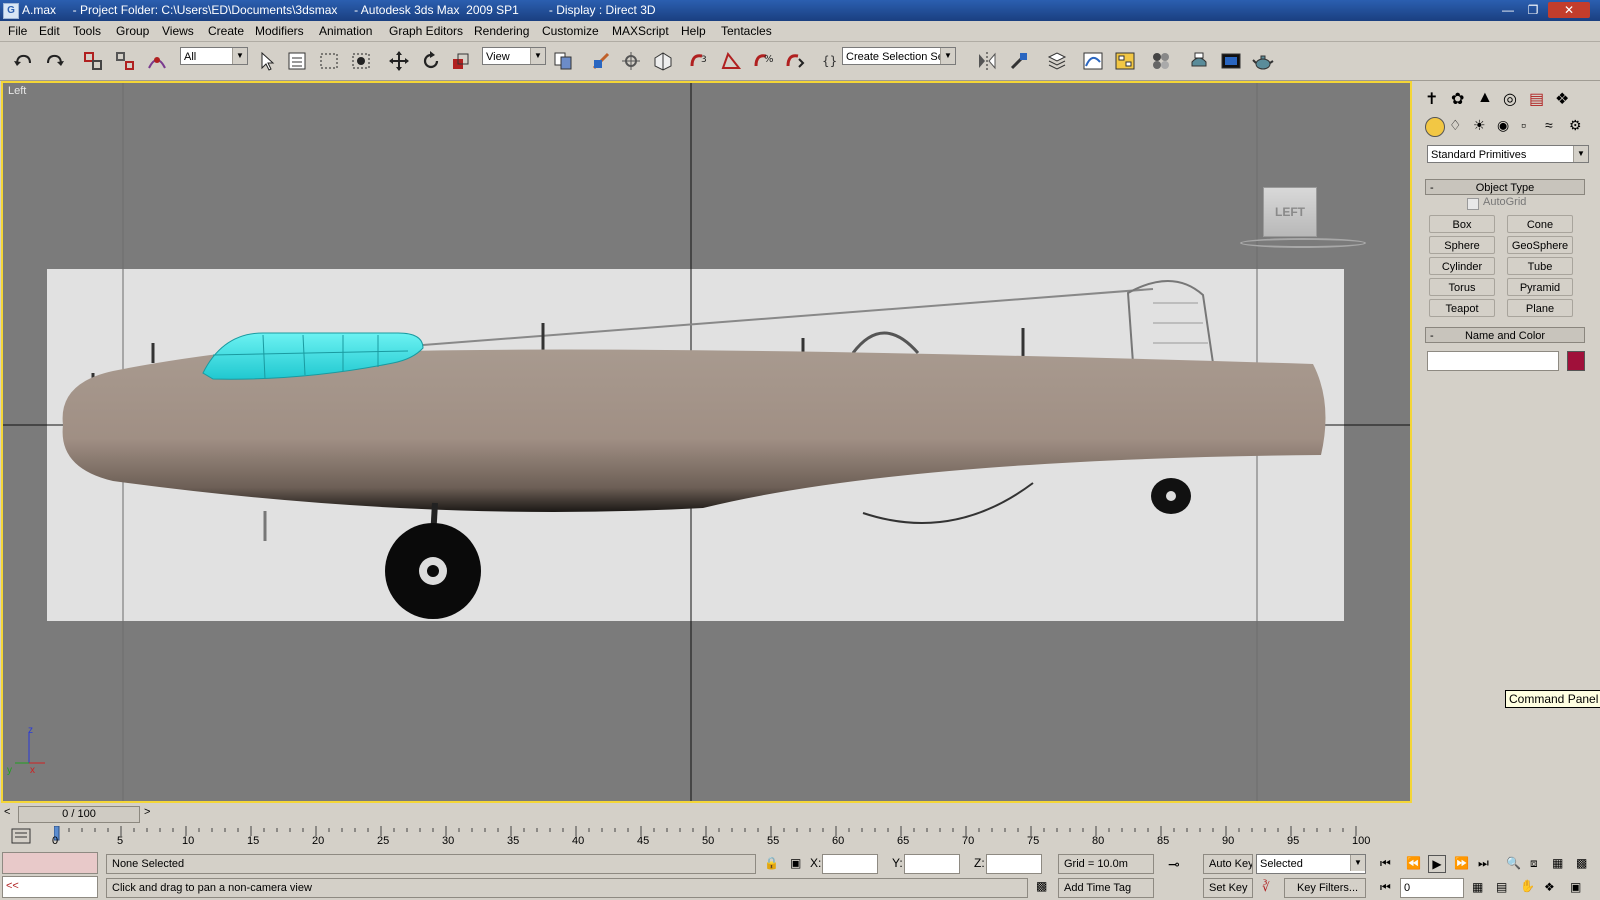 The image size is (1600, 900). What do you see at coordinates (431, 61) in the screenshot?
I see `rotate-icon` at bounding box center [431, 61].